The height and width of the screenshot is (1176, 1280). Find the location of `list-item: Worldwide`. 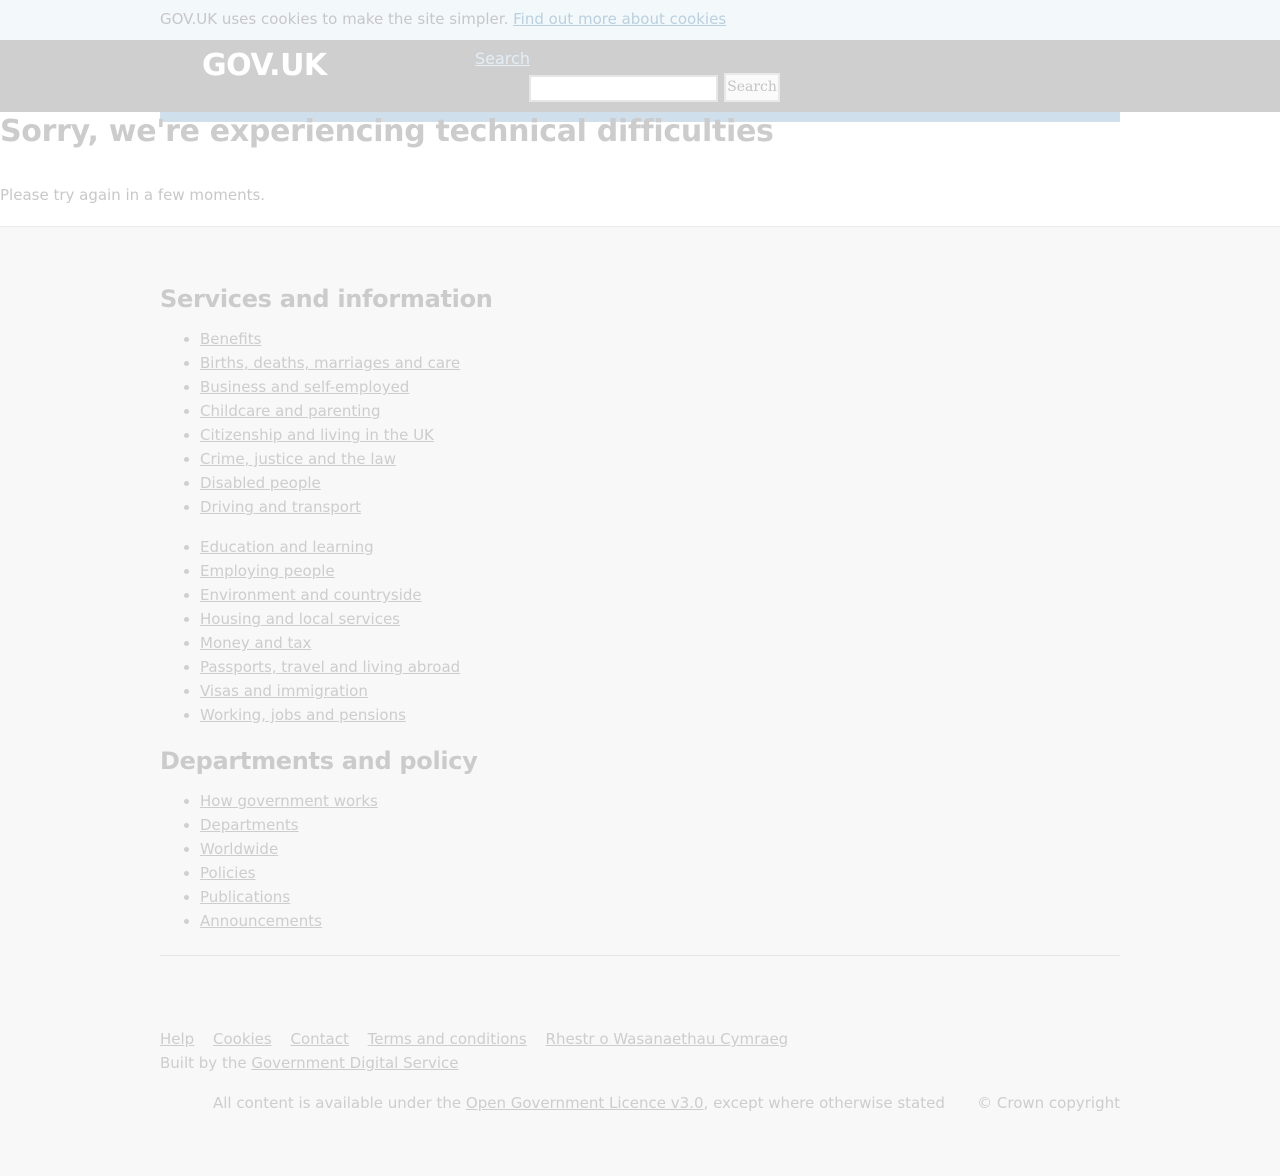

list-item: Worldwide is located at coordinates (339, 849).